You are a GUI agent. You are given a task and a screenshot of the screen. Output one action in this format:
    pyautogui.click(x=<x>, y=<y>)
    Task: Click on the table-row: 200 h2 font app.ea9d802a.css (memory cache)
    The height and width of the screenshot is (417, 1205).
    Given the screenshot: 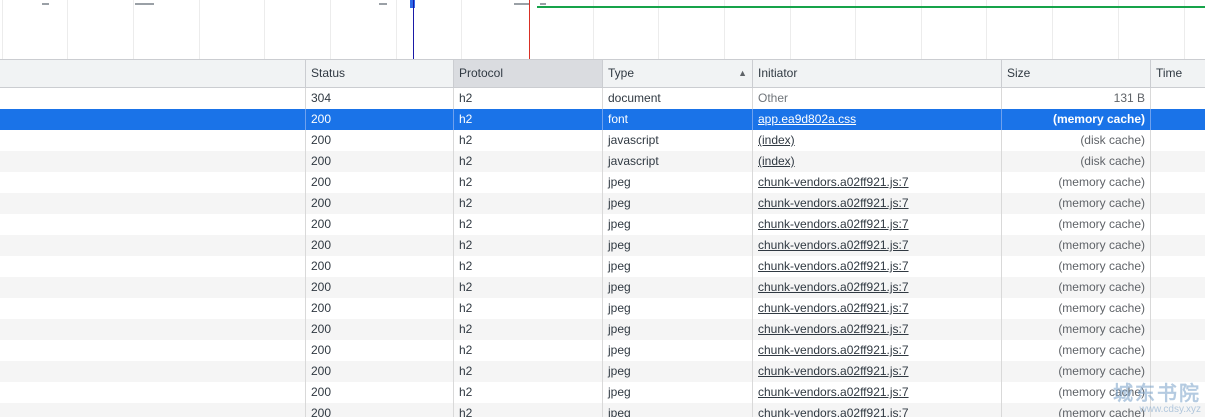 What is the action you would take?
    pyautogui.click(x=602, y=119)
    